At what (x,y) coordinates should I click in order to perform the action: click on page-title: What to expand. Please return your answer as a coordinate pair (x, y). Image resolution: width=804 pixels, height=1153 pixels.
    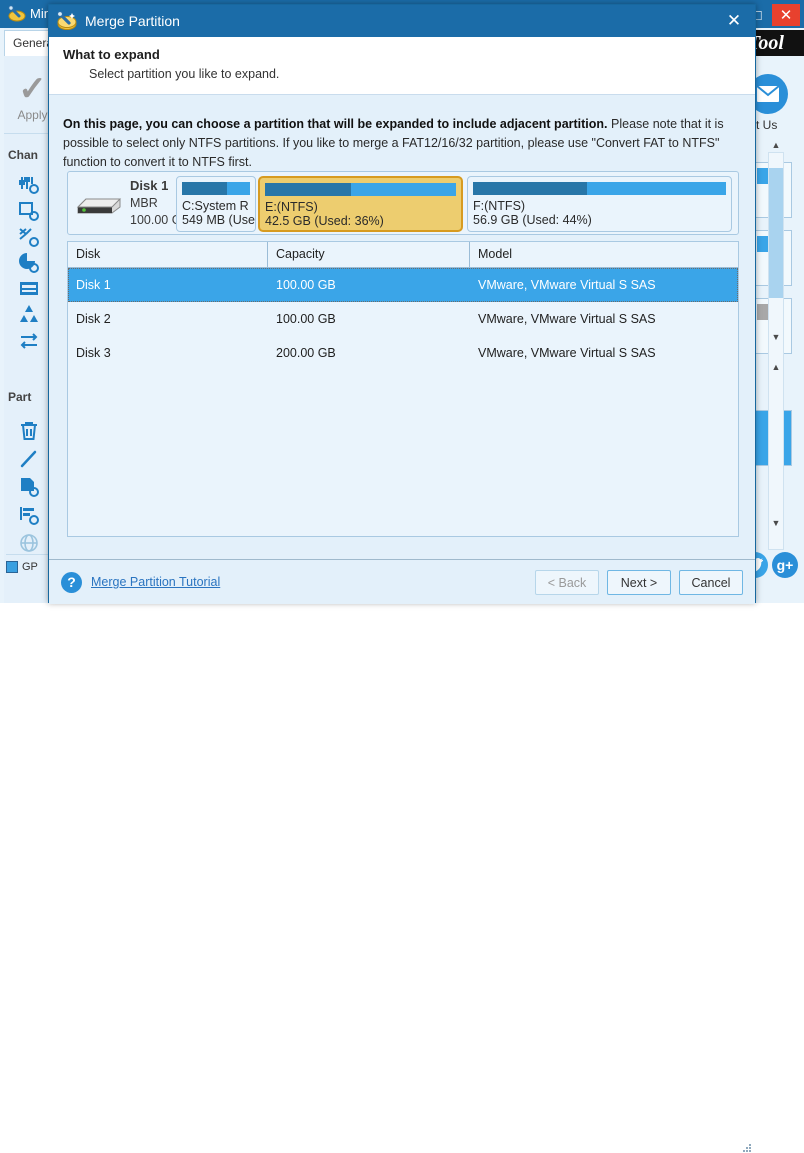
    Looking at the image, I should click on (111, 54).